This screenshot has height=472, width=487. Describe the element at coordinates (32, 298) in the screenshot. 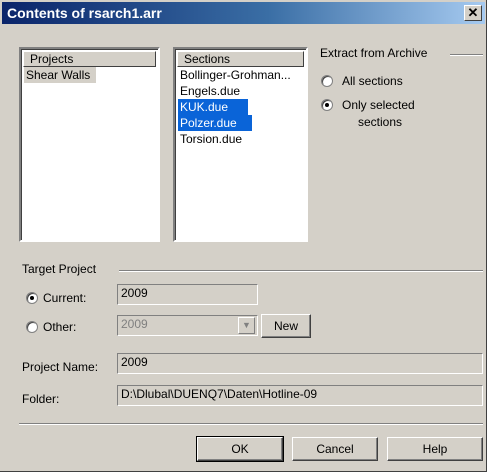

I see `current-project-radio` at that location.